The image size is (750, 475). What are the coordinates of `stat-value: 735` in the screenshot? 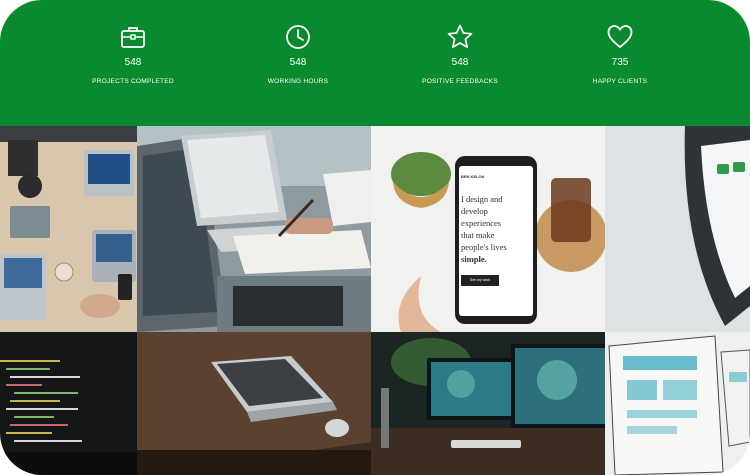 It's located at (620, 62).